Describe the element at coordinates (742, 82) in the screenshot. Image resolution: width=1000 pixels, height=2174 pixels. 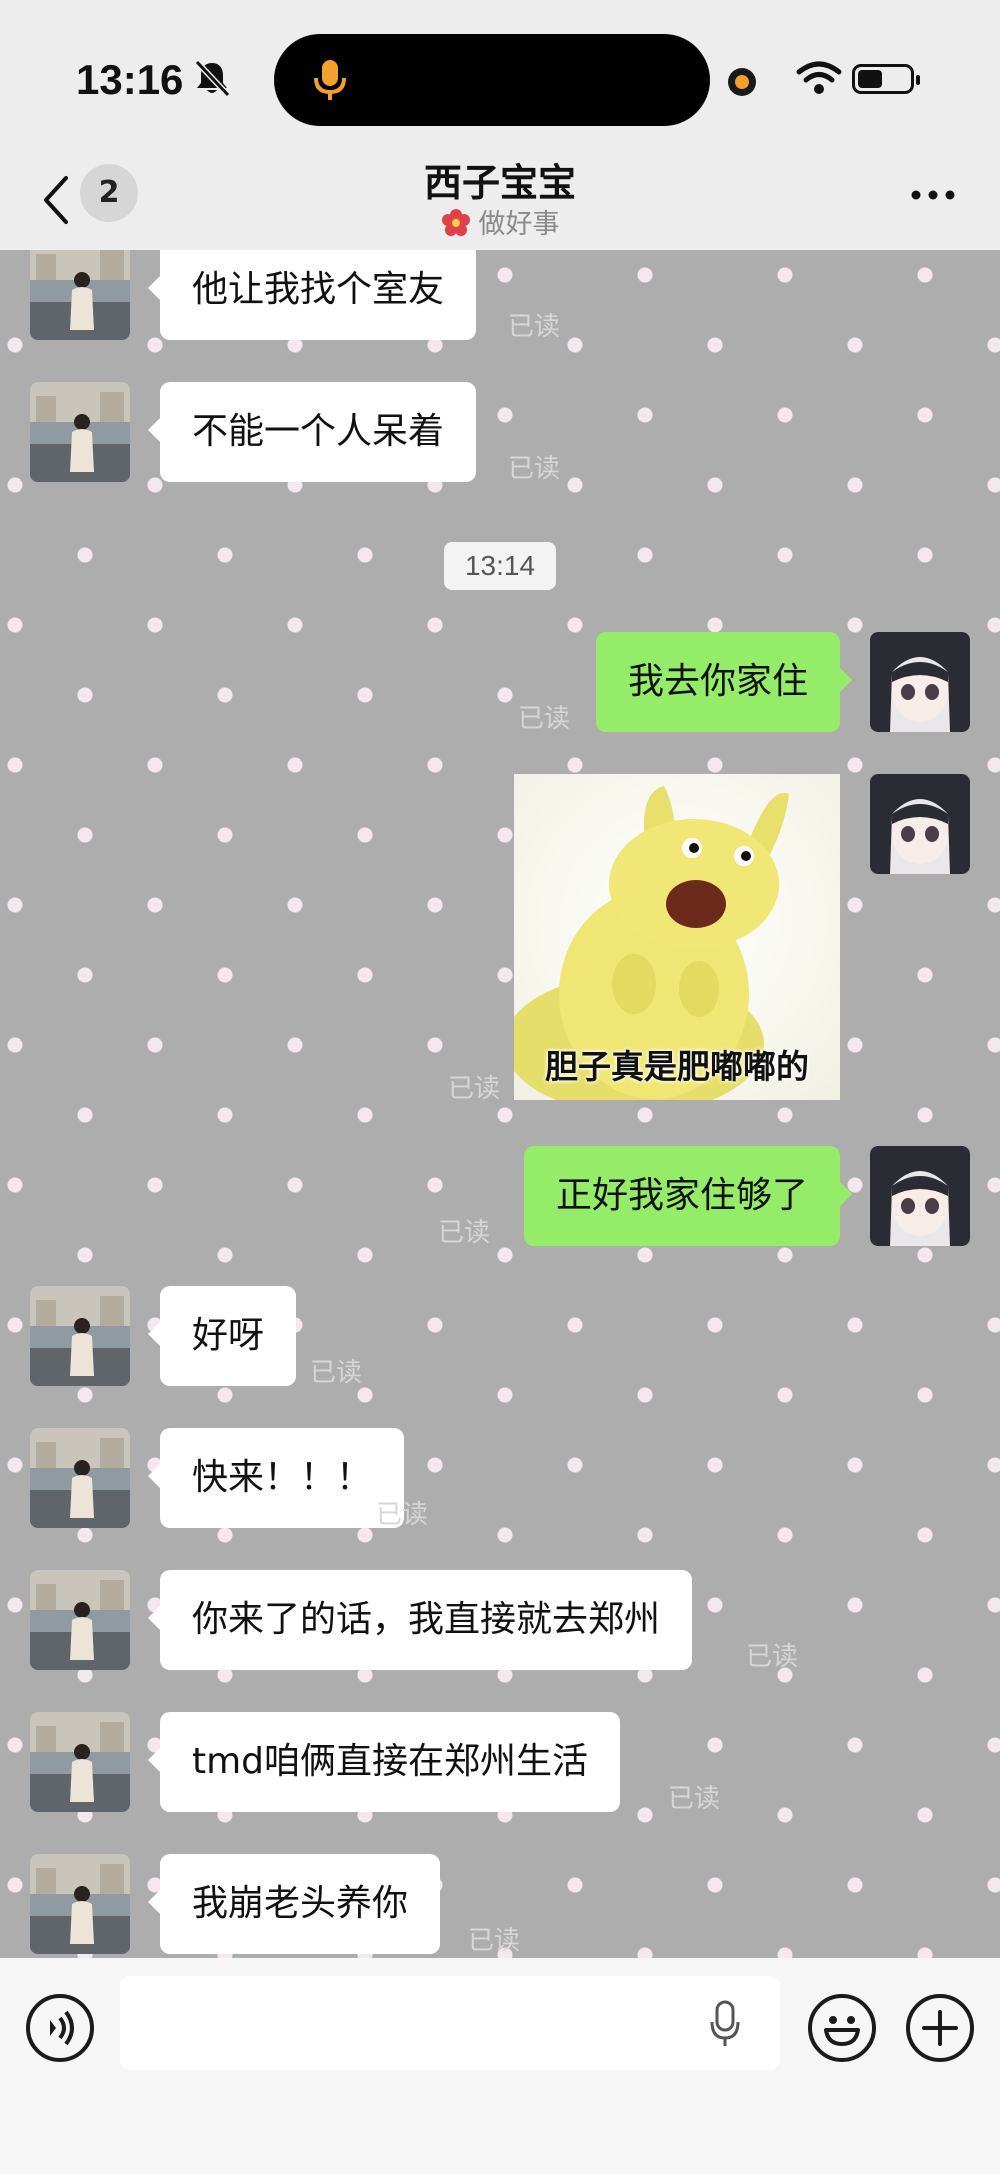
I see `recording-indicator` at that location.